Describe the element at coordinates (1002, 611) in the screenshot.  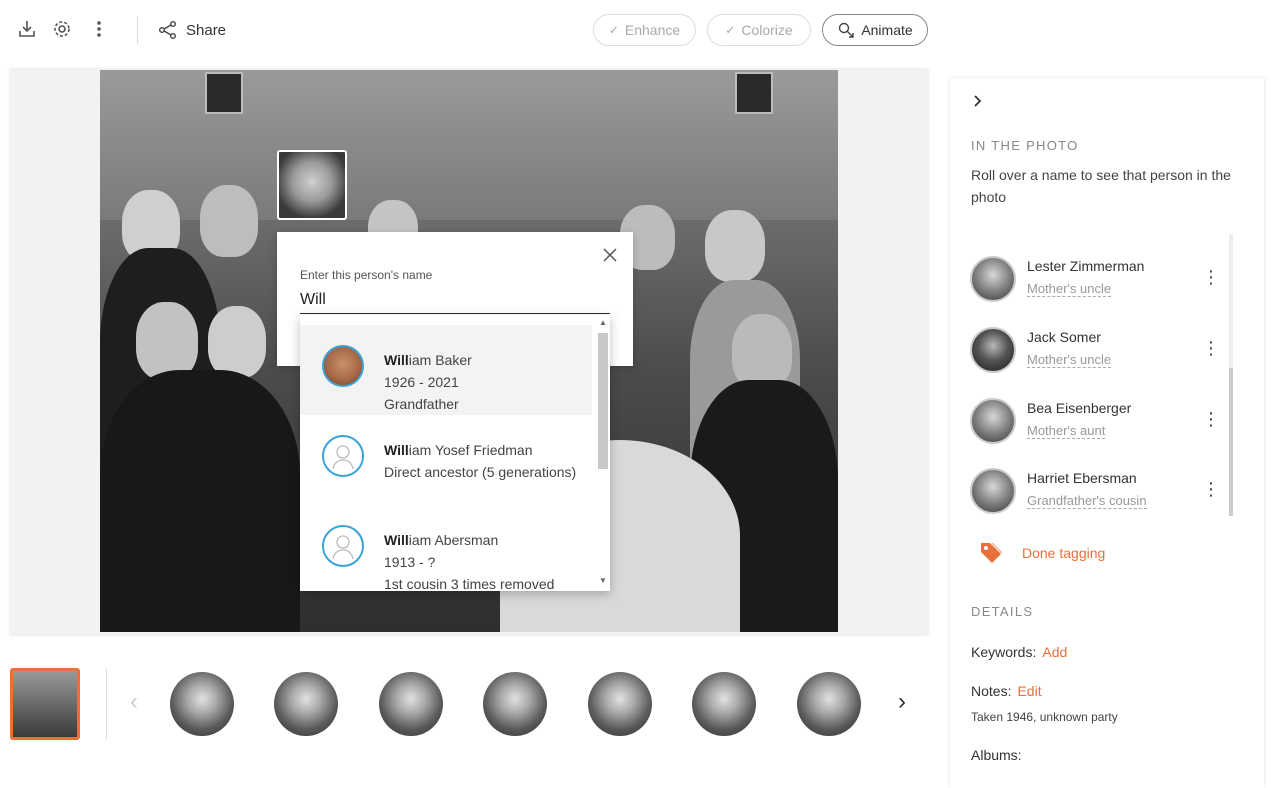
I see `details-heading: DETAILS` at that location.